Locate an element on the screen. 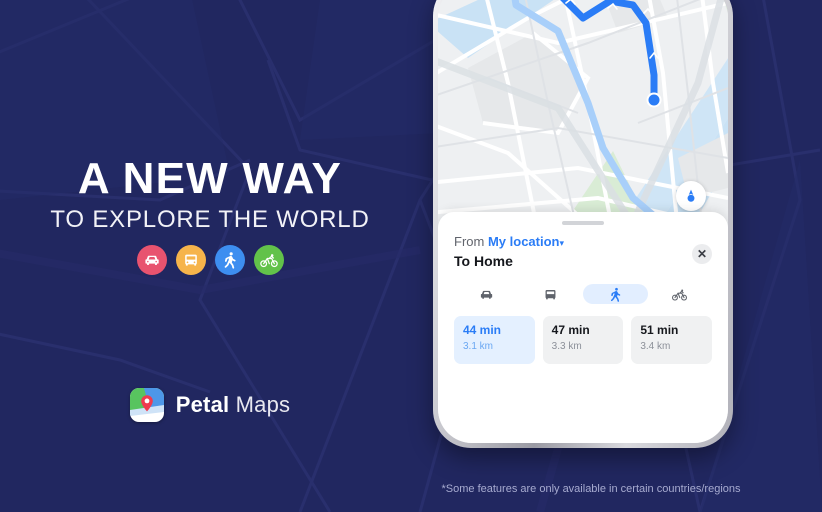 This screenshot has height=512, width=822. page-title: A NEW WAY is located at coordinates (210, 178).